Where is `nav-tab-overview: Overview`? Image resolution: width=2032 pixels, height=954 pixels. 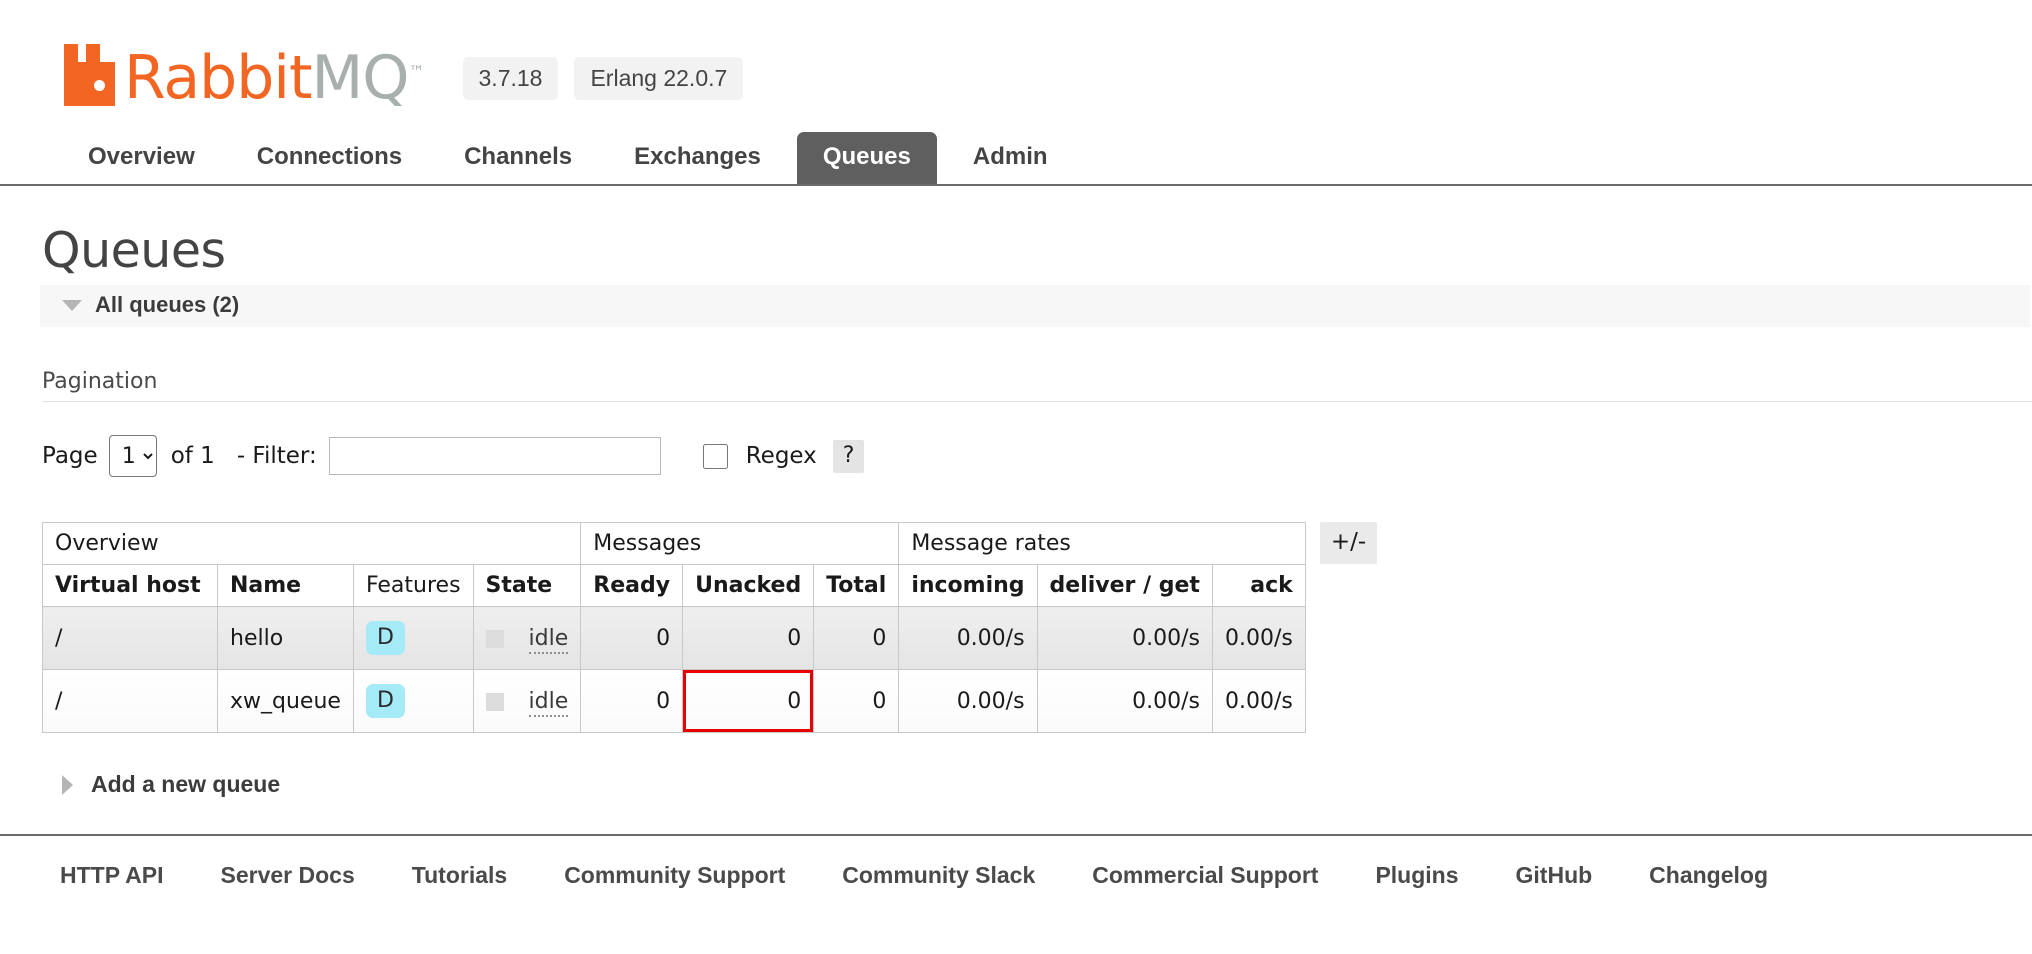
nav-tab-overview: Overview is located at coordinates (141, 158).